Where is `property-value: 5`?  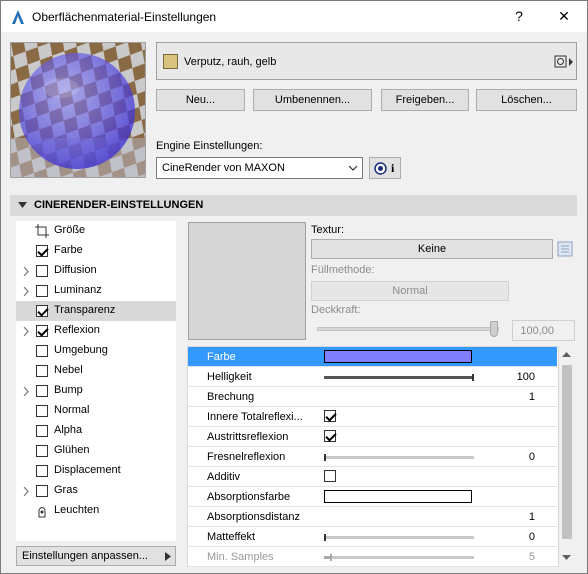
property-value: 5 is located at coordinates (532, 557).